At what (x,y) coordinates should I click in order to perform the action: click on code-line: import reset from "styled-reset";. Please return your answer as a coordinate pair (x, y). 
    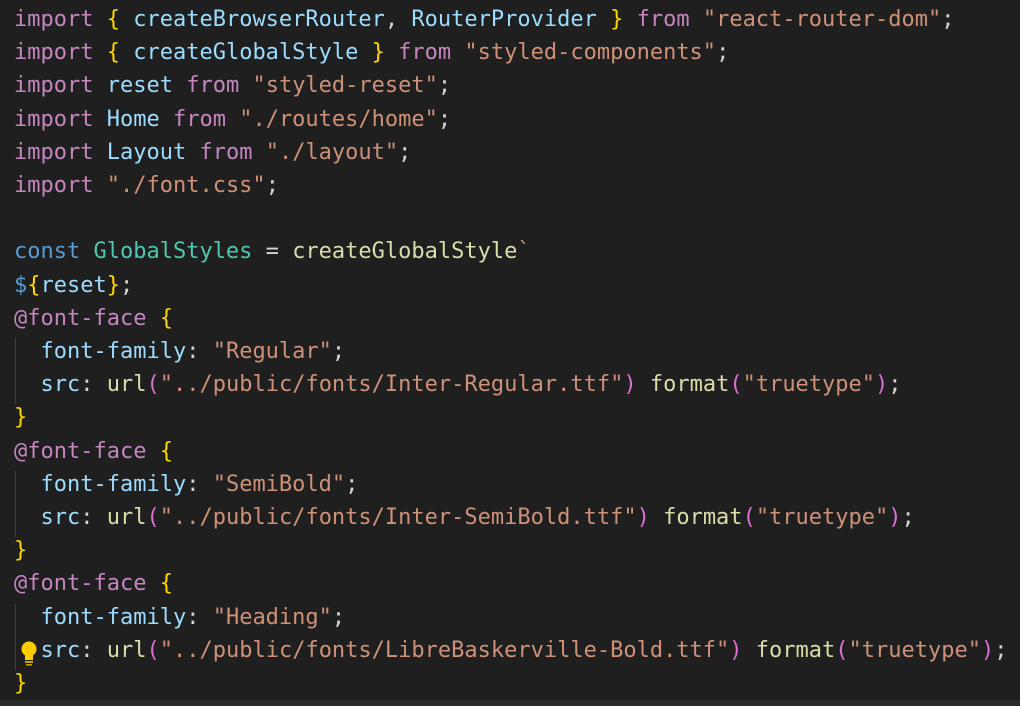
    Looking at the image, I should click on (232, 85).